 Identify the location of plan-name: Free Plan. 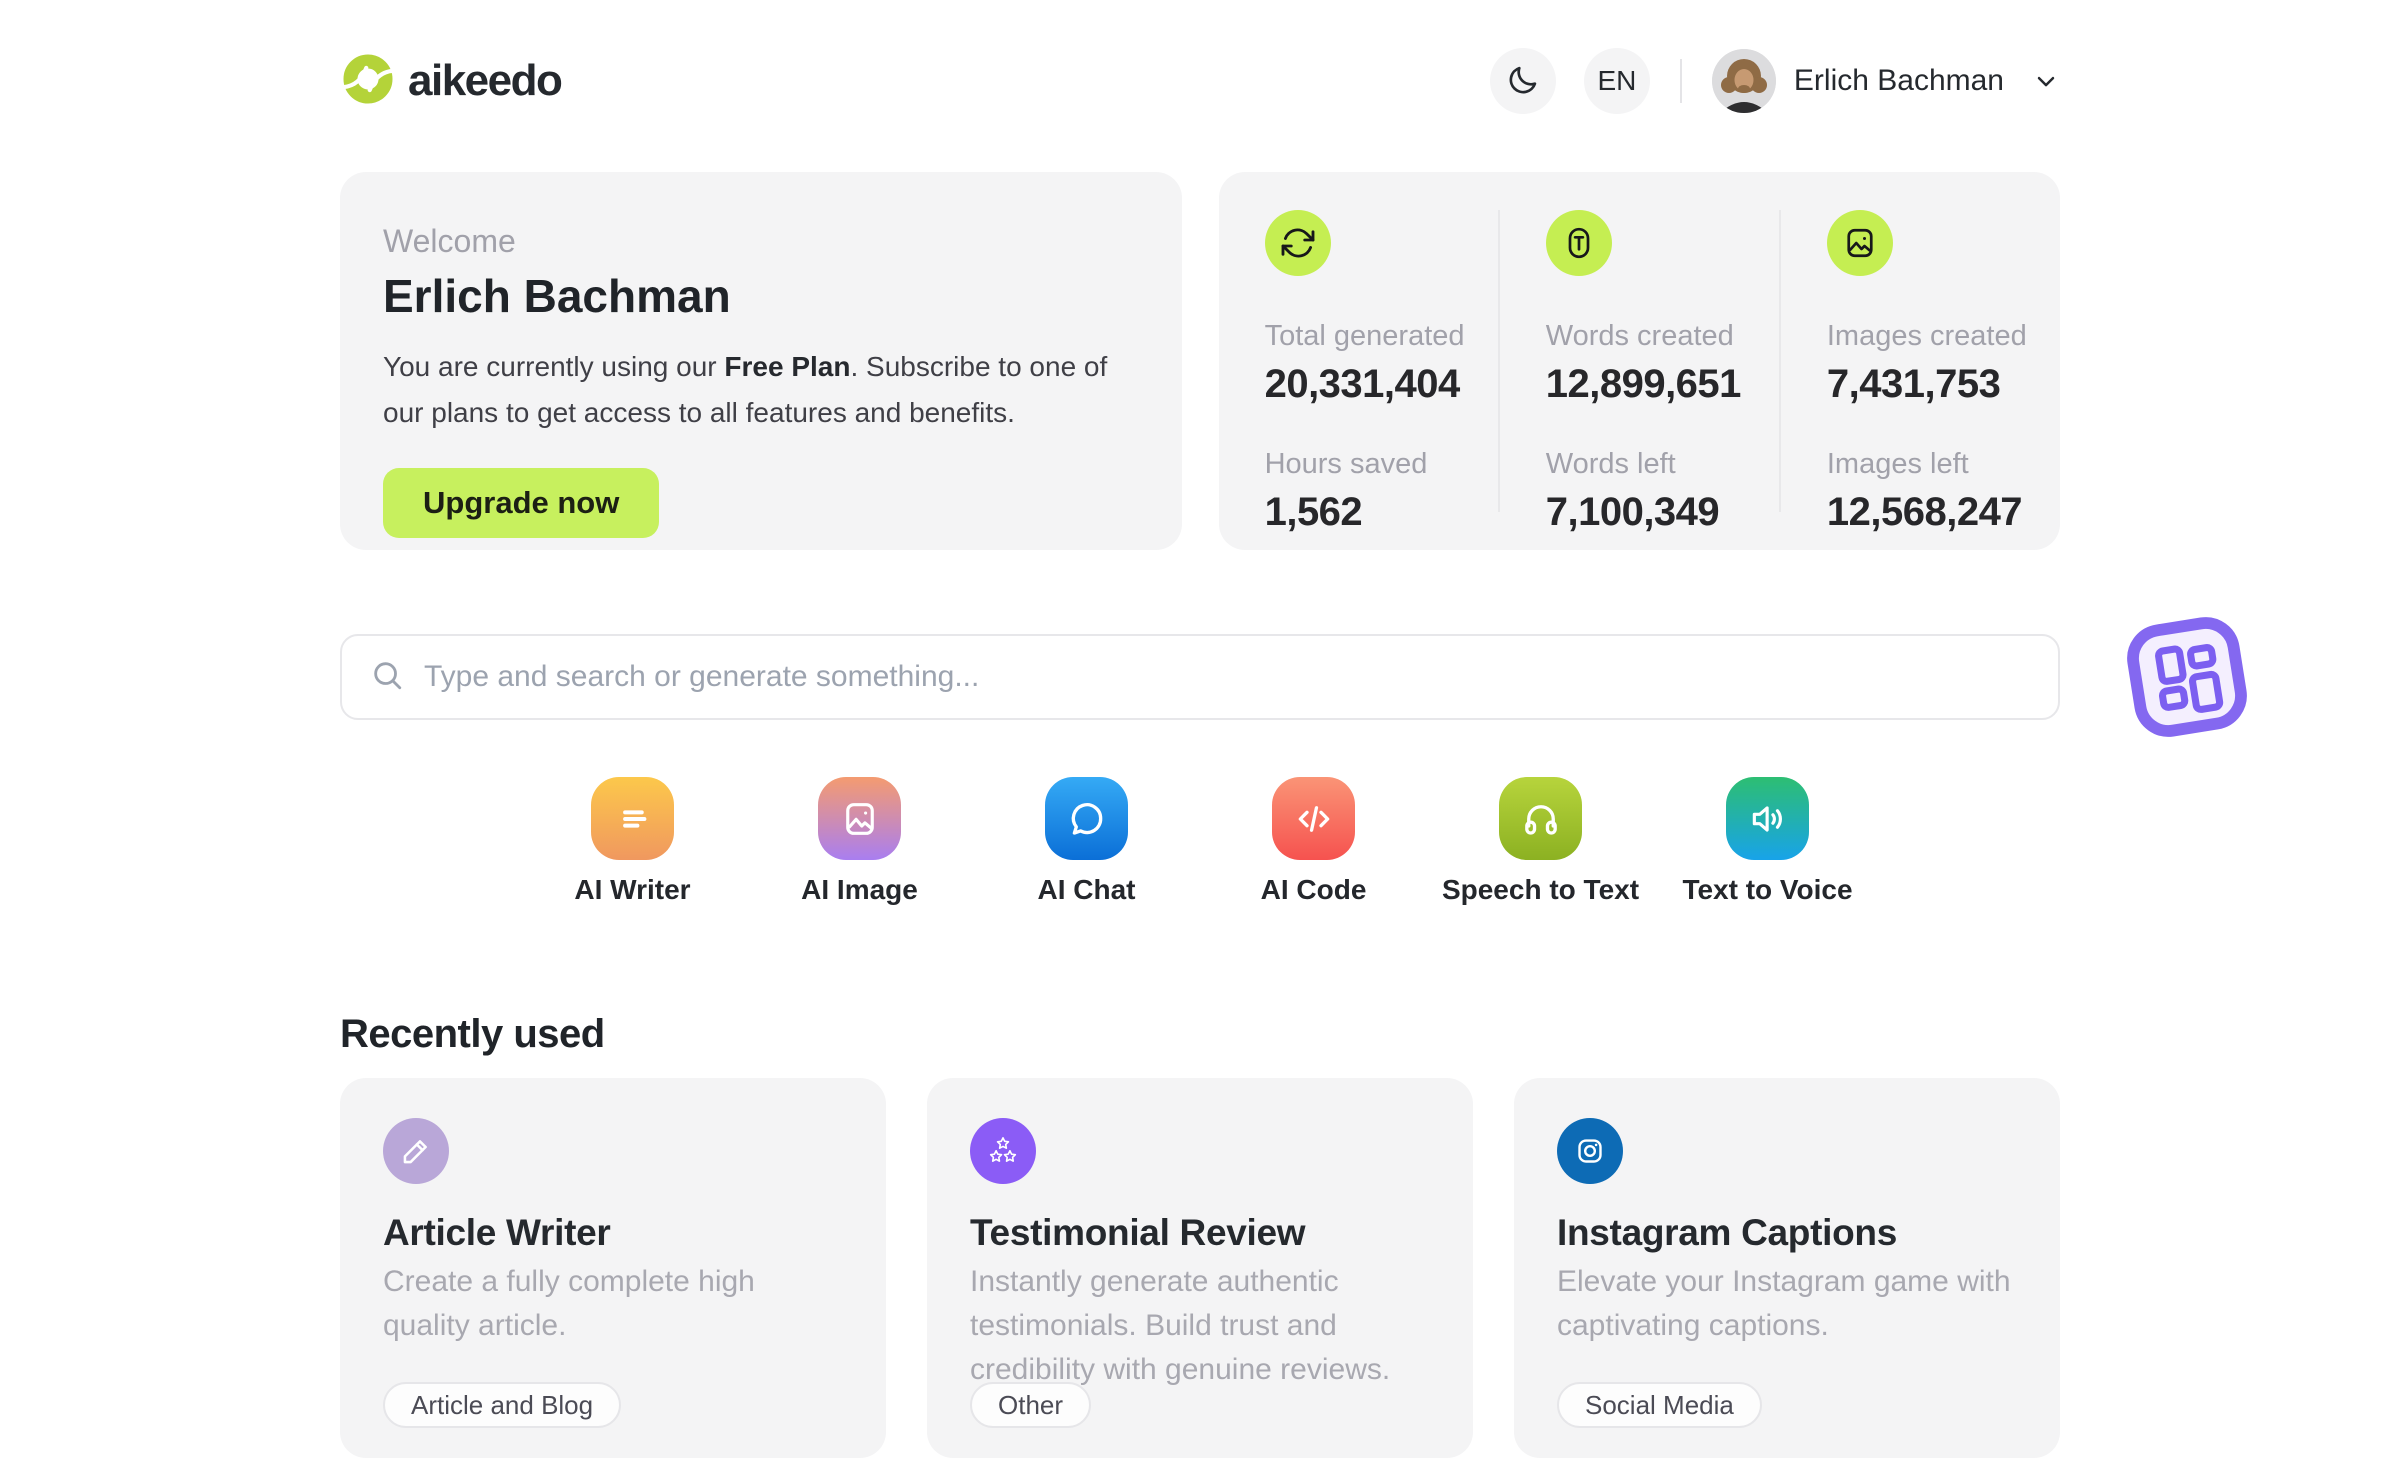
(787, 366).